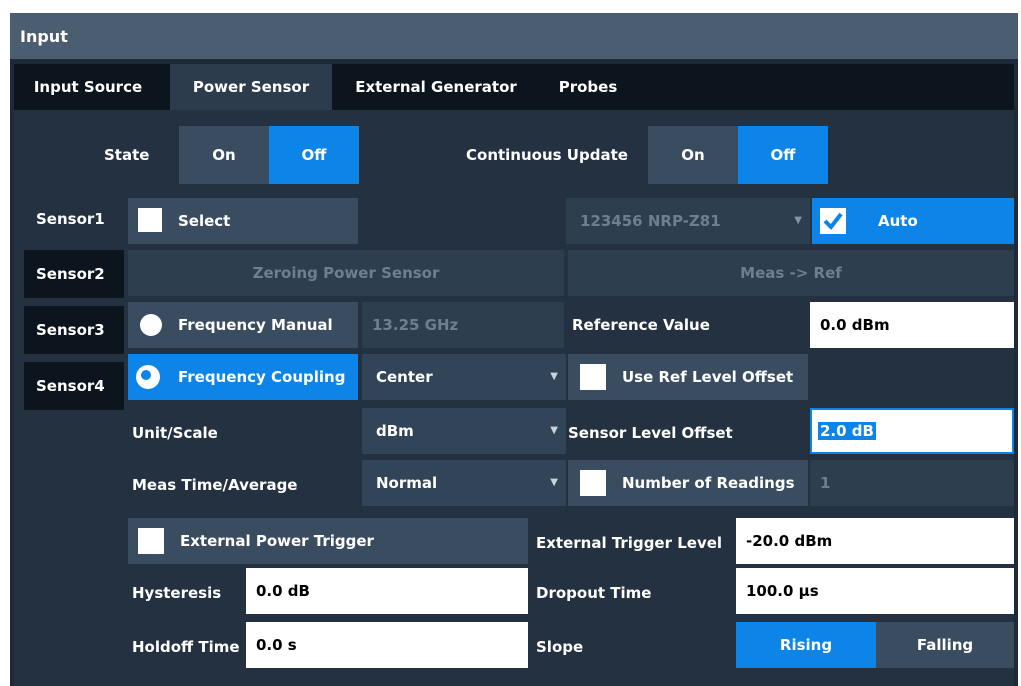 The height and width of the screenshot is (686, 1021). What do you see at coordinates (912, 431) in the screenshot?
I see `sensor-level-offset-field: 2.0 dB` at bounding box center [912, 431].